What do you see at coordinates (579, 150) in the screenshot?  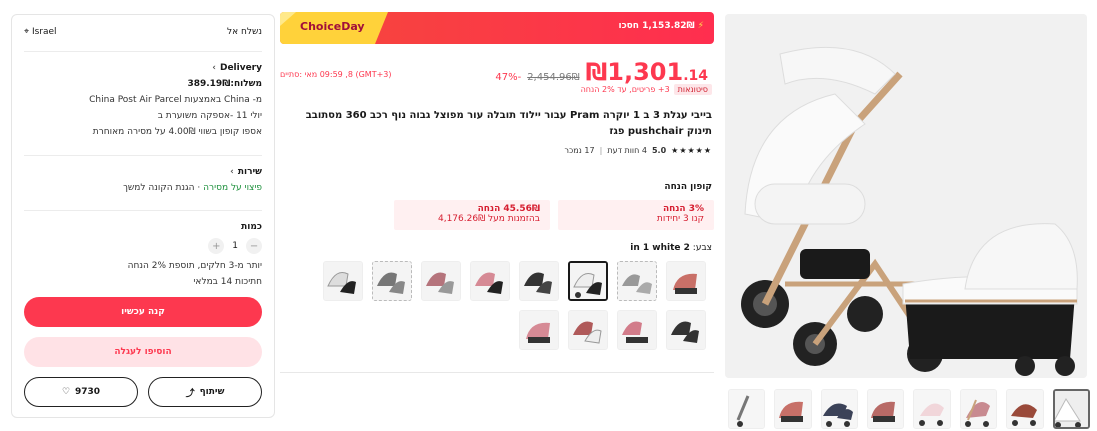 I see `sold-count: 17 נמכר` at bounding box center [579, 150].